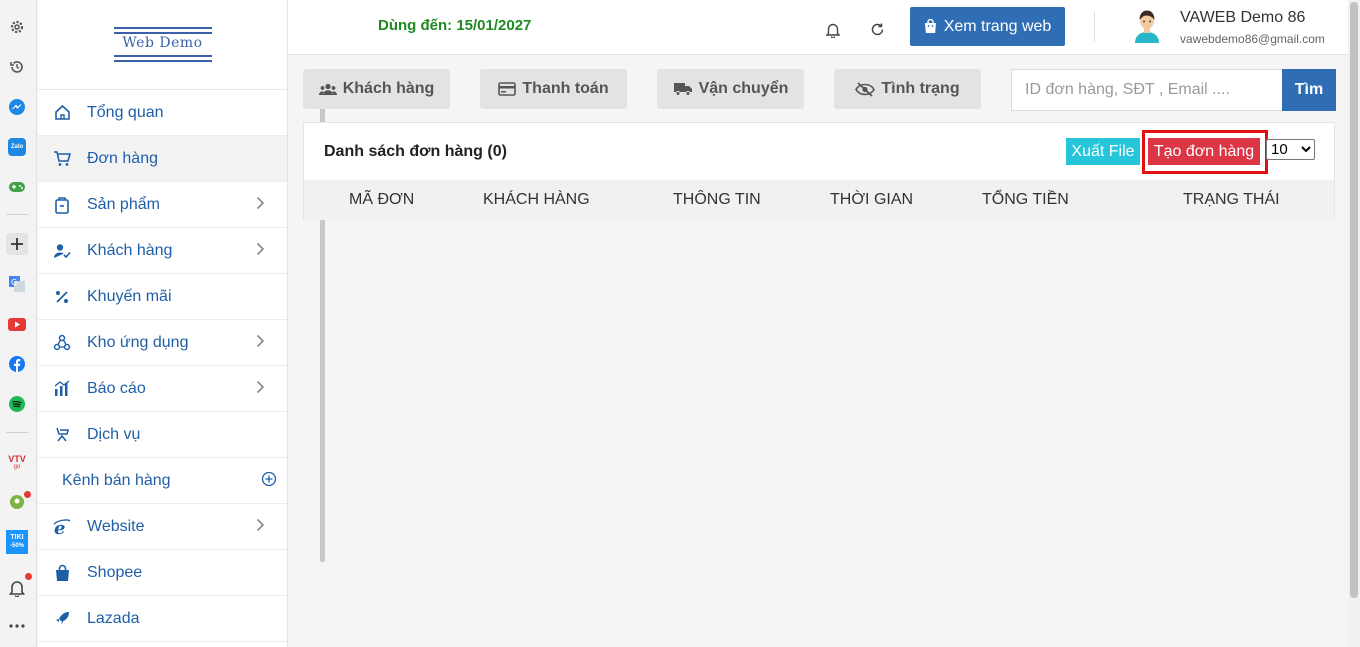  Describe the element at coordinates (17, 542) in the screenshot. I see `tiki-icon: TIKI -50%` at that location.